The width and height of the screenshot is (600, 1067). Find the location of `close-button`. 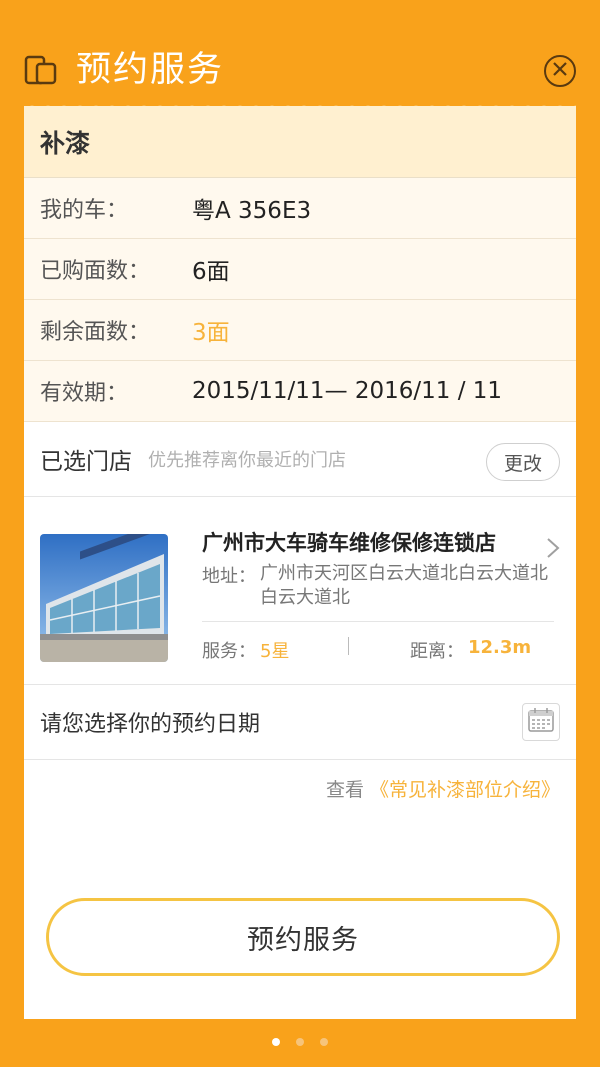

close-button is located at coordinates (560, 71).